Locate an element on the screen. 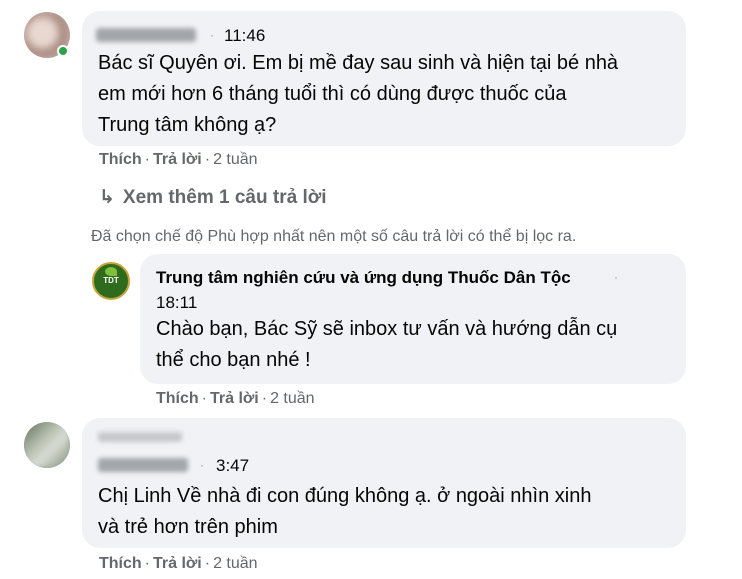 This screenshot has width=742, height=579. commenter-badge-redacted is located at coordinates (140, 437).